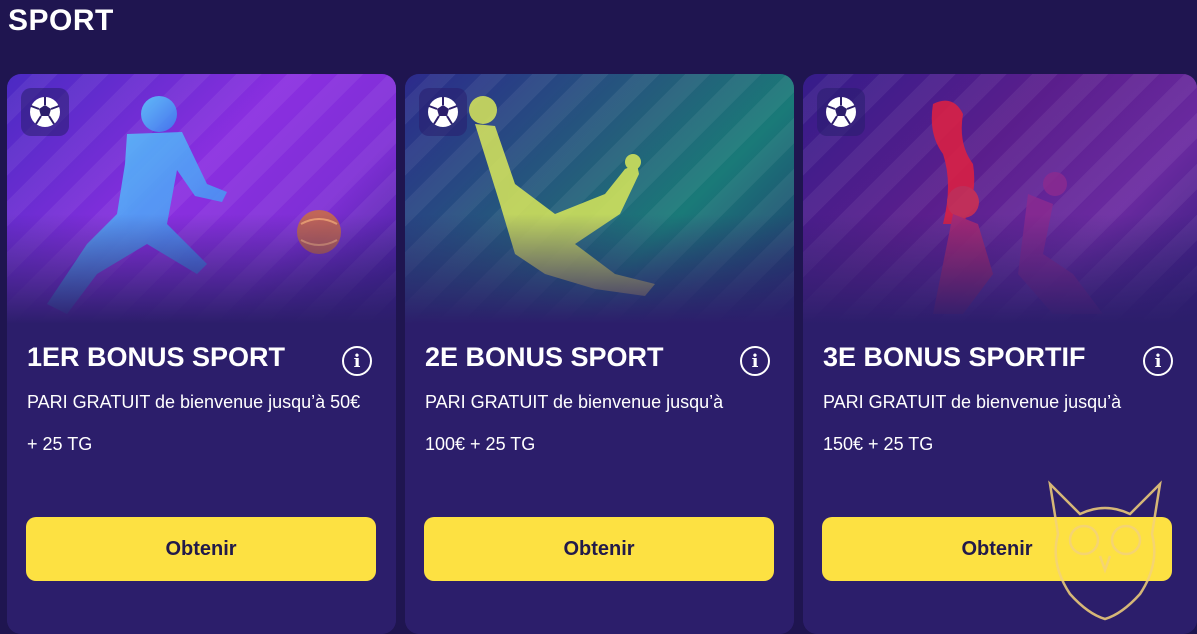 The width and height of the screenshot is (1197, 634). I want to click on card-title: 3E BONUS SPORTIF, so click(954, 357).